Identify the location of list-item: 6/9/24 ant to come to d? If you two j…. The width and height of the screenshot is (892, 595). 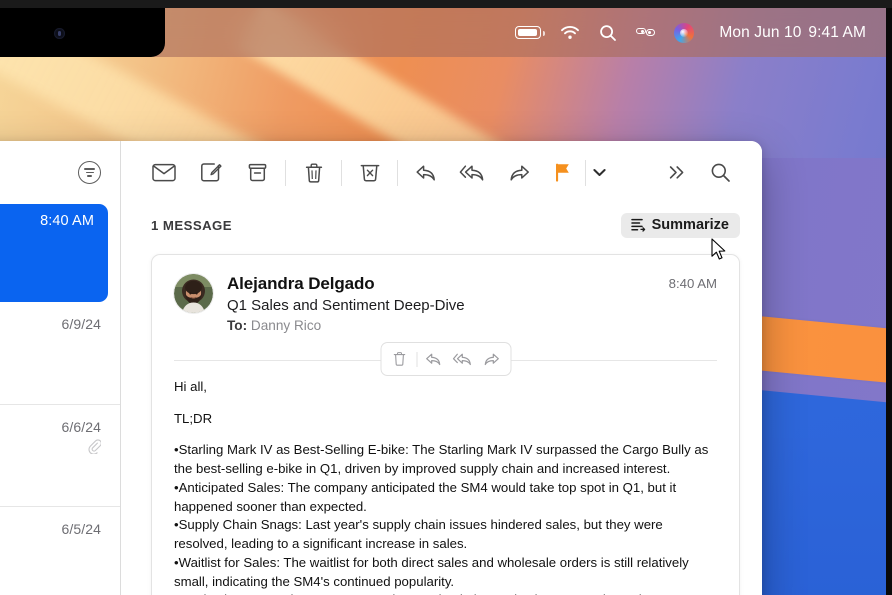
(60, 353).